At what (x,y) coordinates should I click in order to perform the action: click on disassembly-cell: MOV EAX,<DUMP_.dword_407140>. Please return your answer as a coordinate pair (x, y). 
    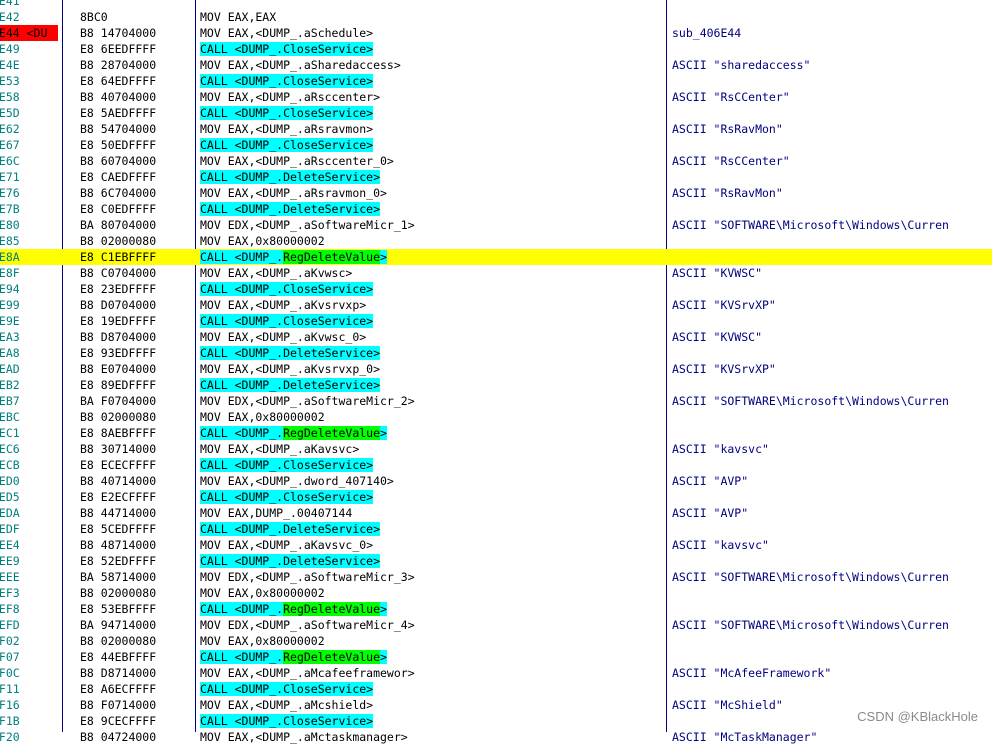
    Looking at the image, I should click on (297, 481).